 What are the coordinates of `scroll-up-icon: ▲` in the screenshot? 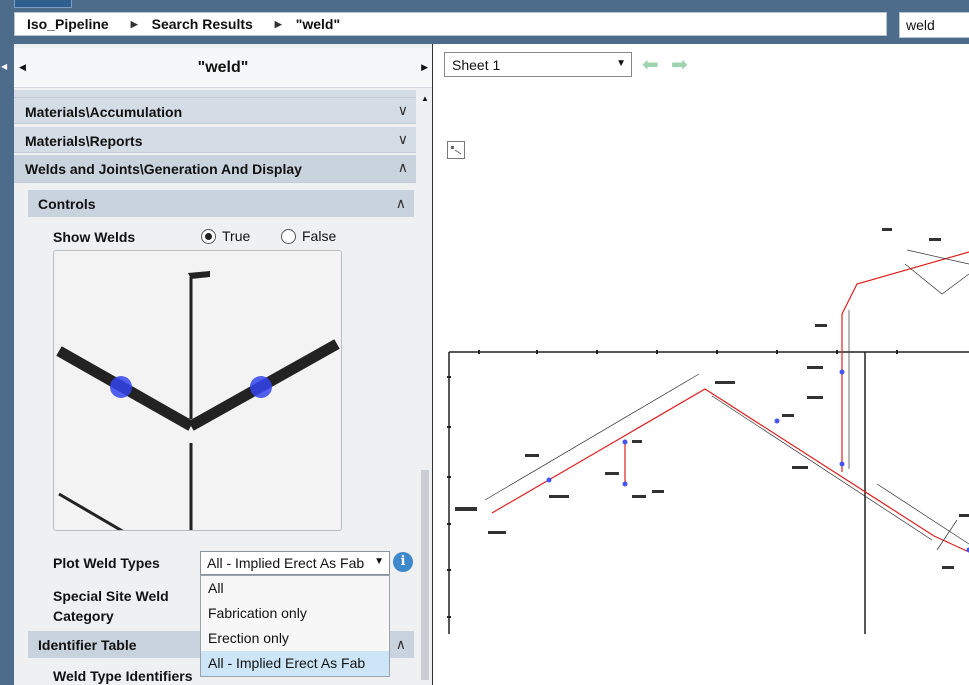 It's located at (425, 98).